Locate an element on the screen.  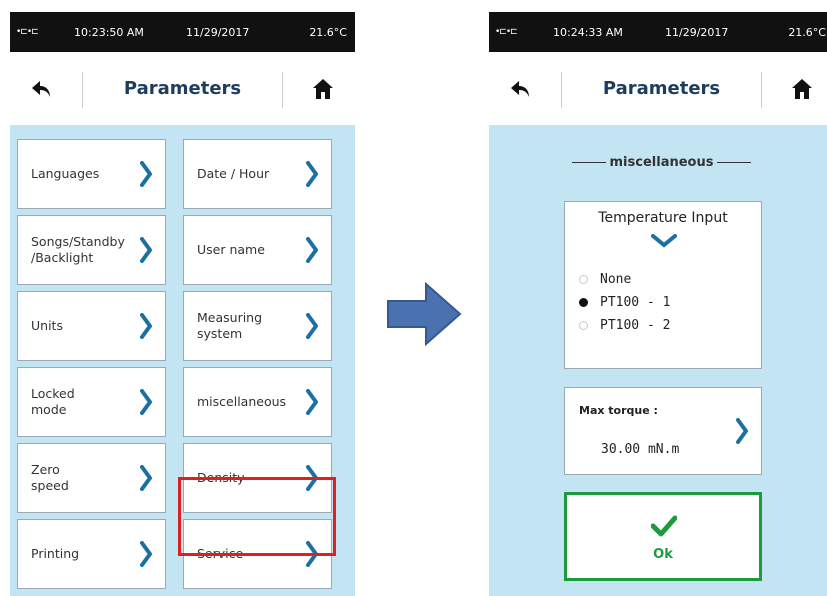
menu-item-user-name: User name is located at coordinates (257, 250).